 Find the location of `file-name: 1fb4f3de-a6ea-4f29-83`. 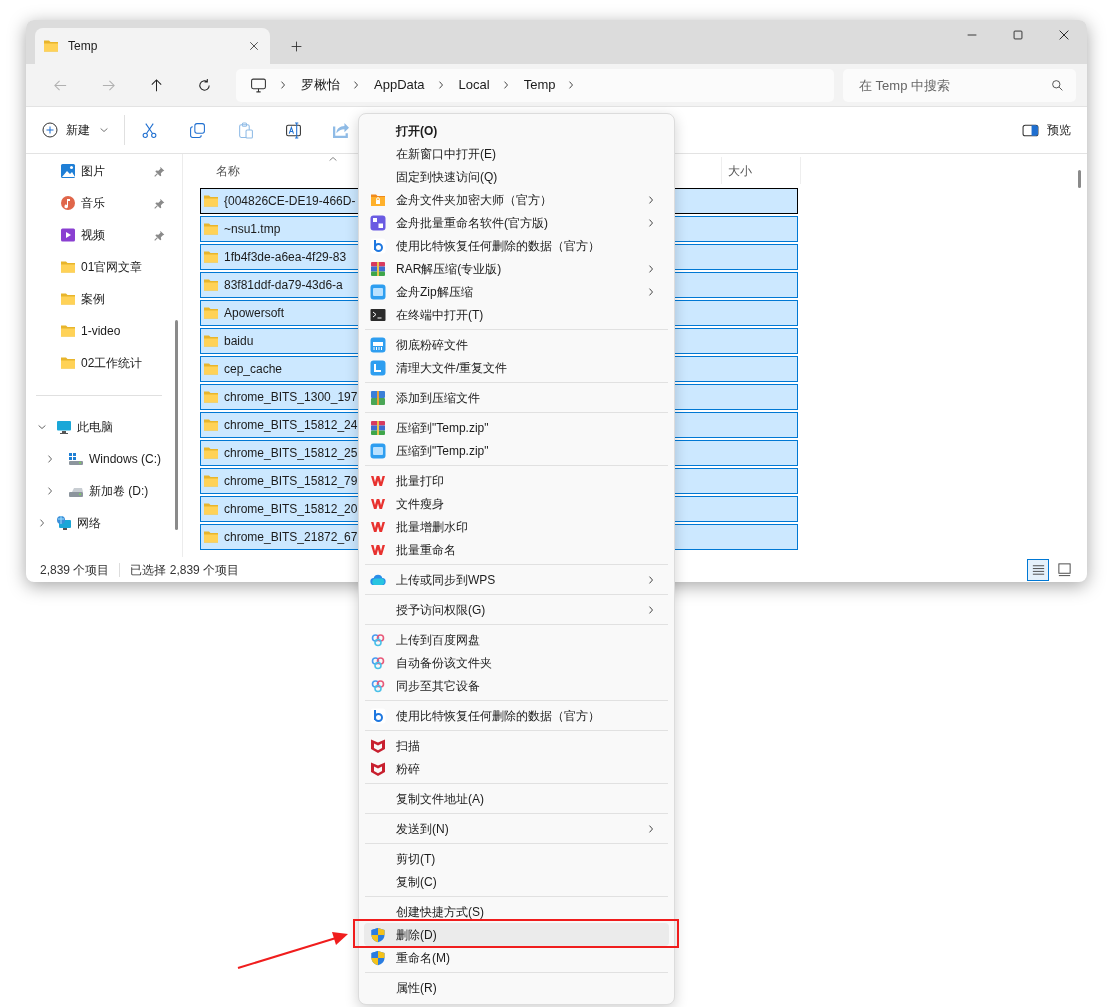

file-name: 1fb4f3de-a6ea-4f29-83 is located at coordinates (285, 257).